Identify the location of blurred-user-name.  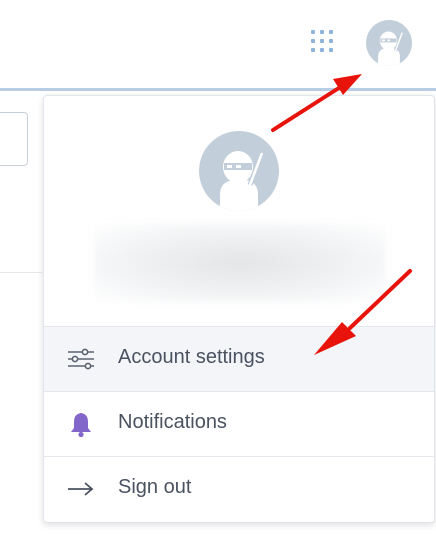
(240, 263).